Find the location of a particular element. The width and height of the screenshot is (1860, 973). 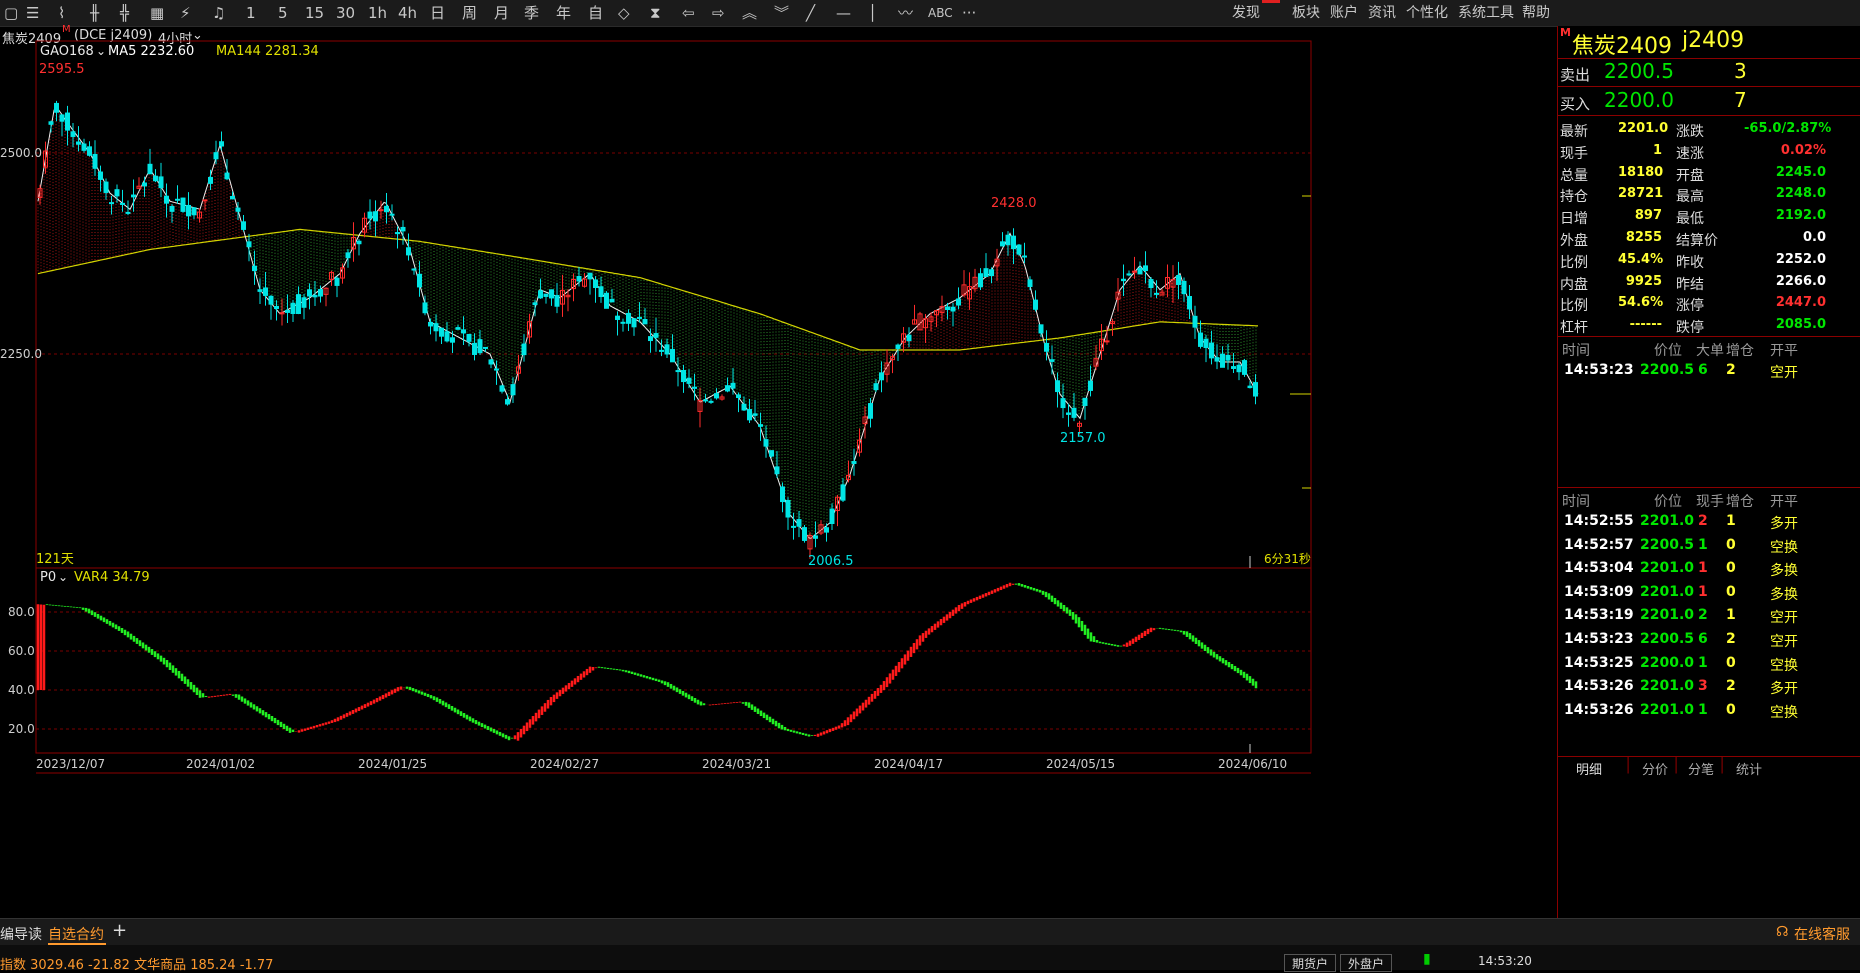

tab-detail: 明细 is located at coordinates (1589, 768).